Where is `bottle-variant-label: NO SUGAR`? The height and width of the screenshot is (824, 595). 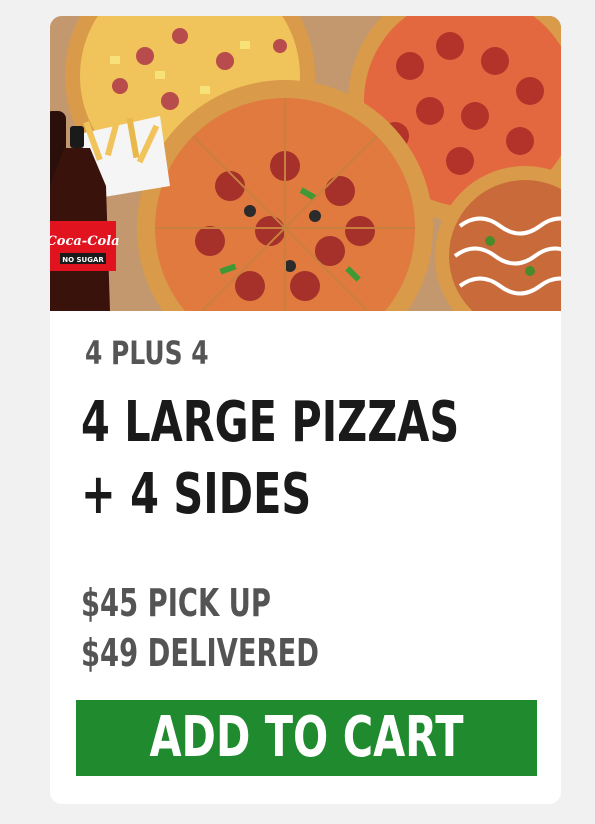
bottle-variant-label: NO SUGAR is located at coordinates (83, 260).